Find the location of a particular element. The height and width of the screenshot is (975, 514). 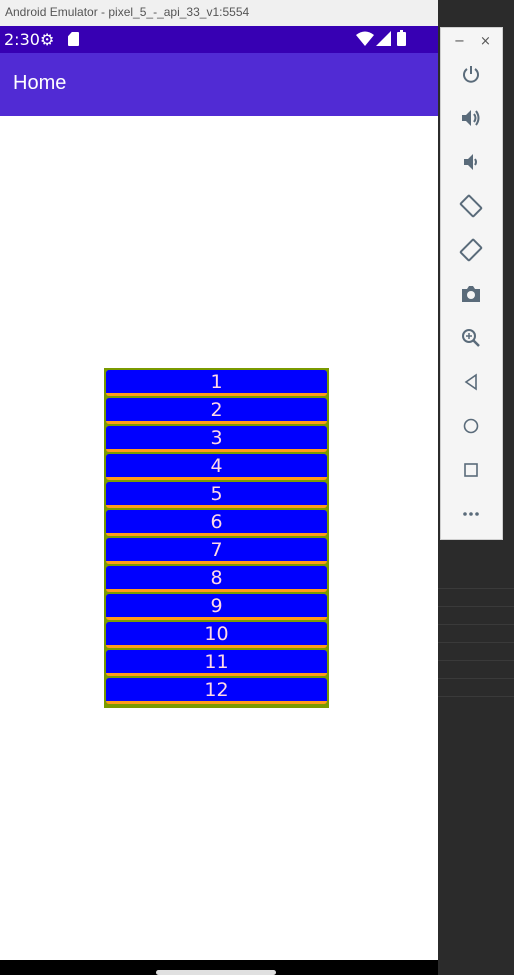

list-item: 1 is located at coordinates (216, 383).